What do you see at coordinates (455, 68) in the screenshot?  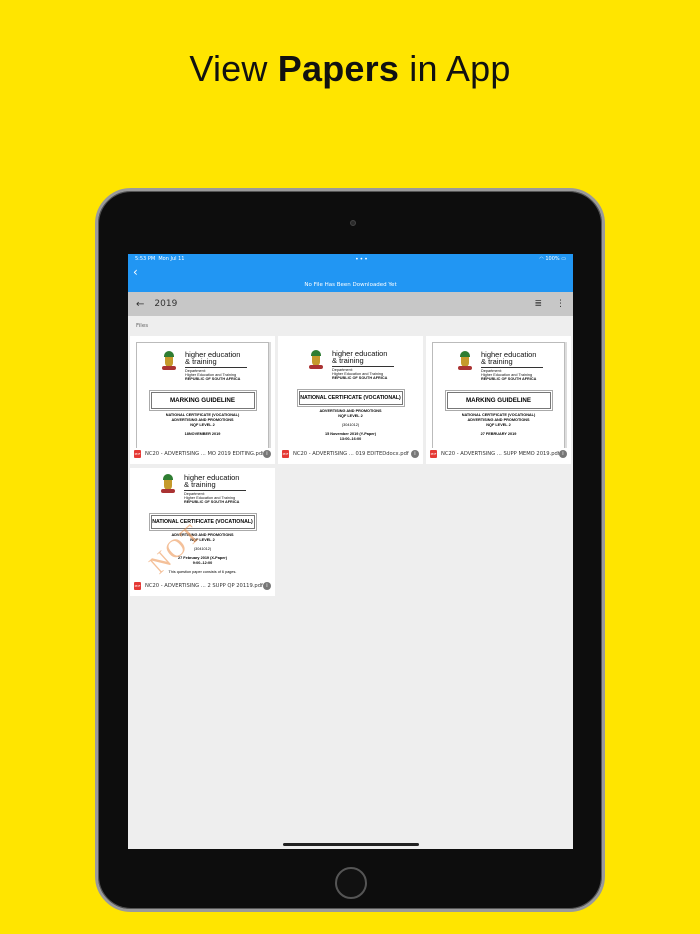 I see `headline-post: in App` at bounding box center [455, 68].